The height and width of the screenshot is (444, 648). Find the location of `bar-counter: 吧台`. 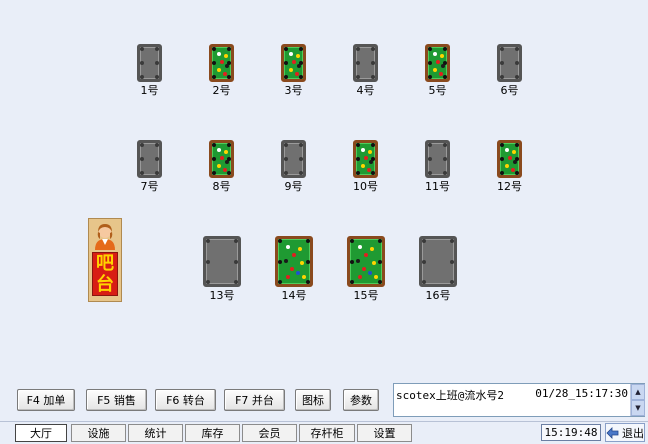

bar-counter: 吧台 is located at coordinates (105, 260).